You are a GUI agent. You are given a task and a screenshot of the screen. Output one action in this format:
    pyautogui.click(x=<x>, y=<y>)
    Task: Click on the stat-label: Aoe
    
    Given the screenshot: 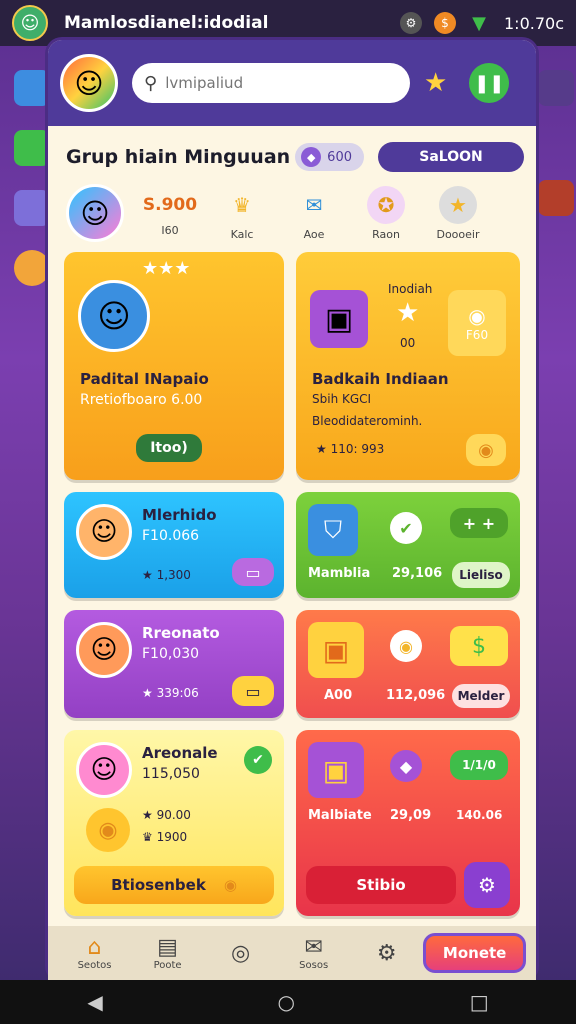 What is the action you would take?
    pyautogui.click(x=314, y=234)
    